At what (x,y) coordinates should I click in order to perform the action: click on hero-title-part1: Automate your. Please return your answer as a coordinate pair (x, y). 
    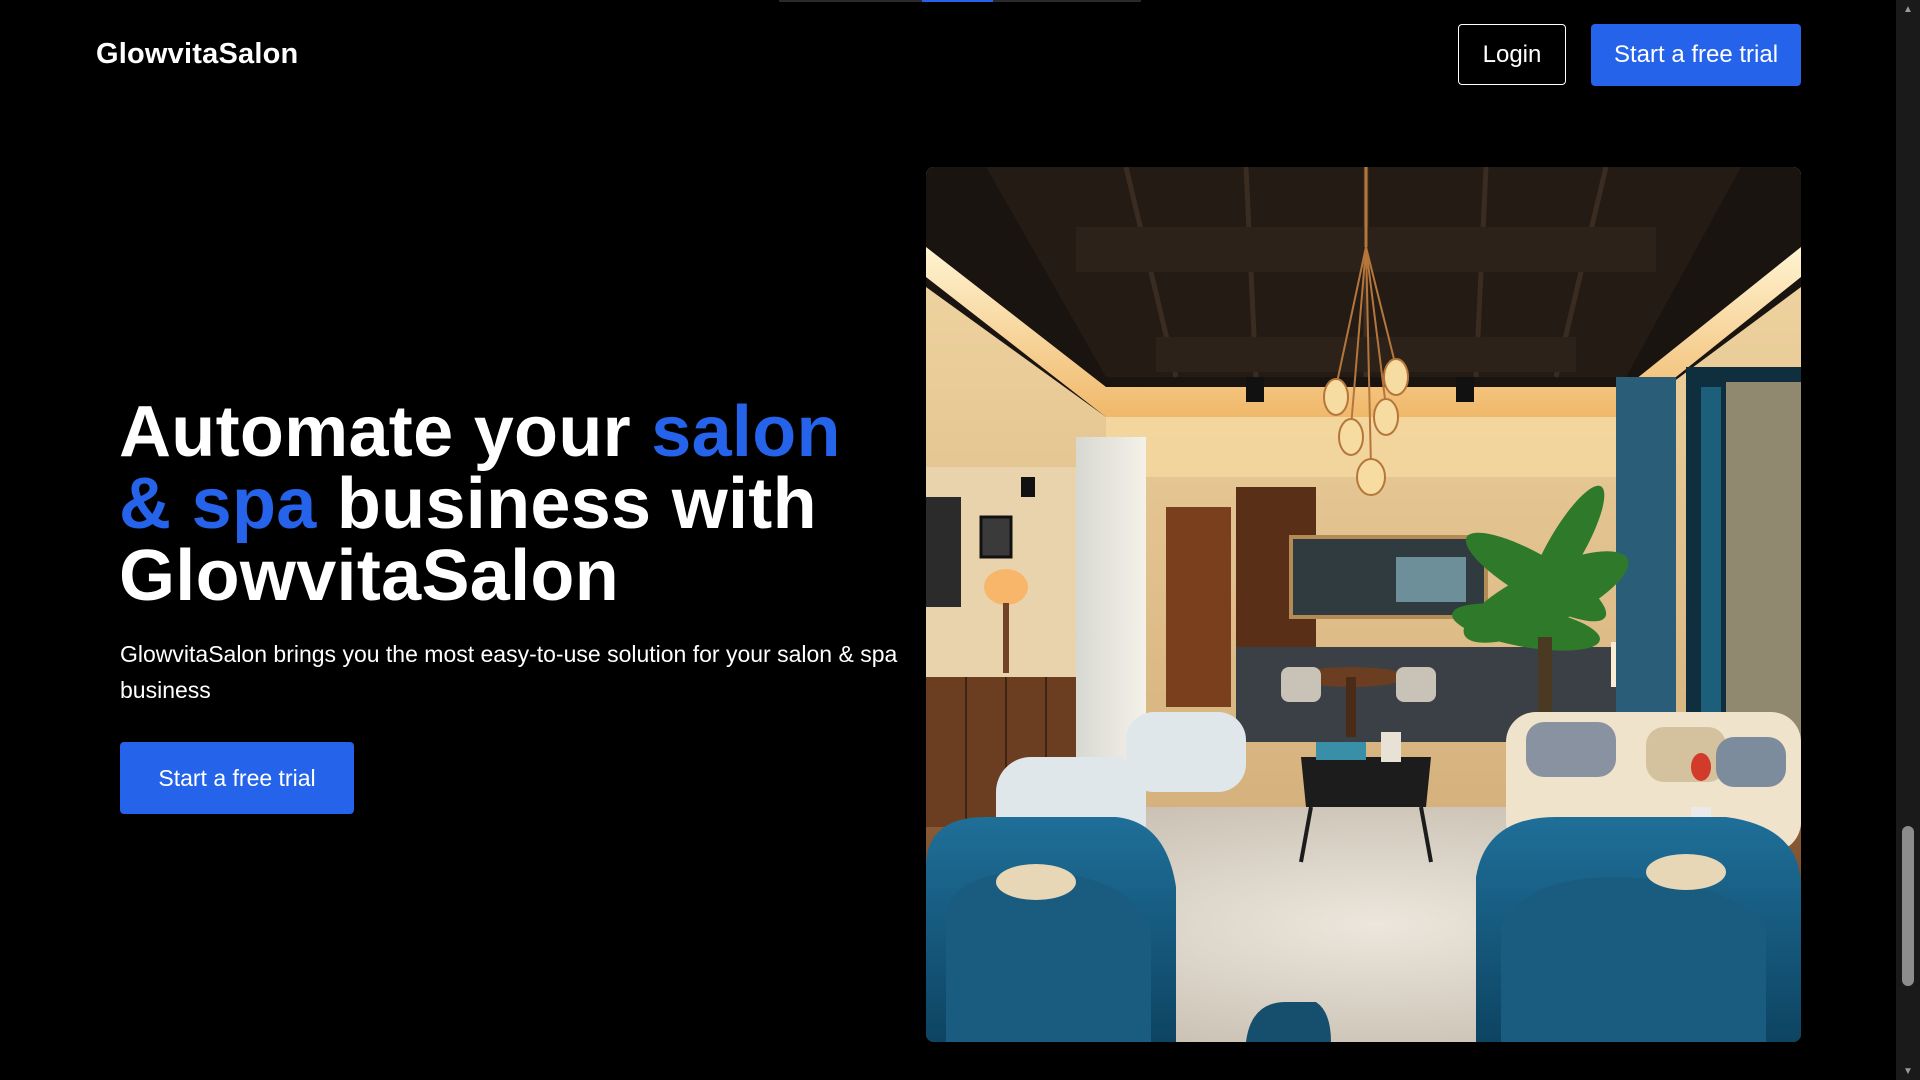
    Looking at the image, I should click on (385, 432).